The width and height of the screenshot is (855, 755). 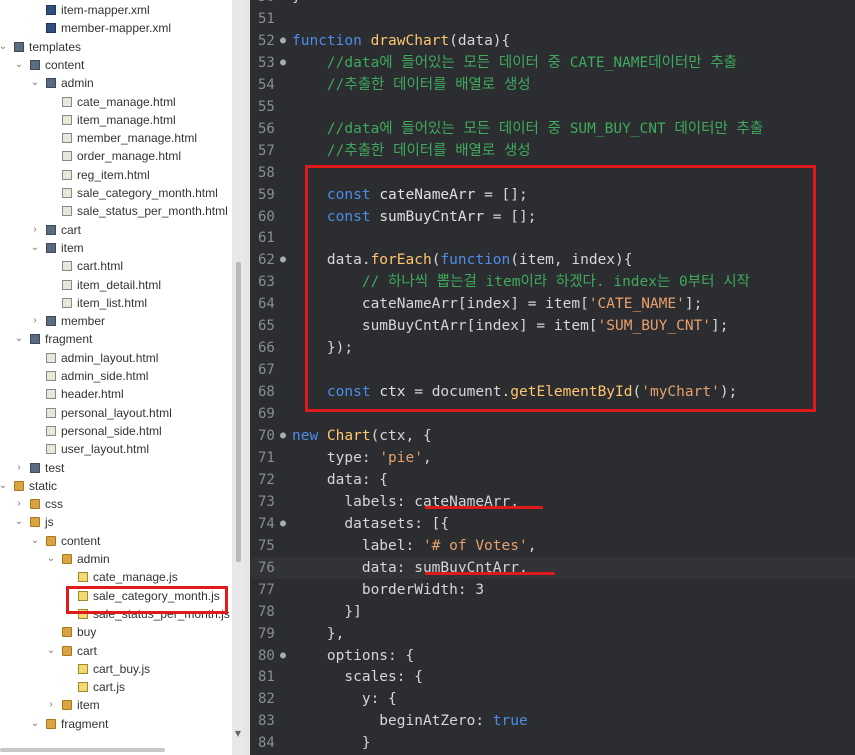 I want to click on explorer-scrollbar-thumb, so click(x=238, y=412).